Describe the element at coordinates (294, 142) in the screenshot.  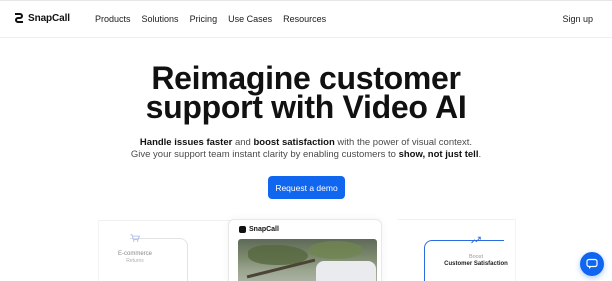
I see `sub-emphasis-boost: boost satisfaction` at that location.